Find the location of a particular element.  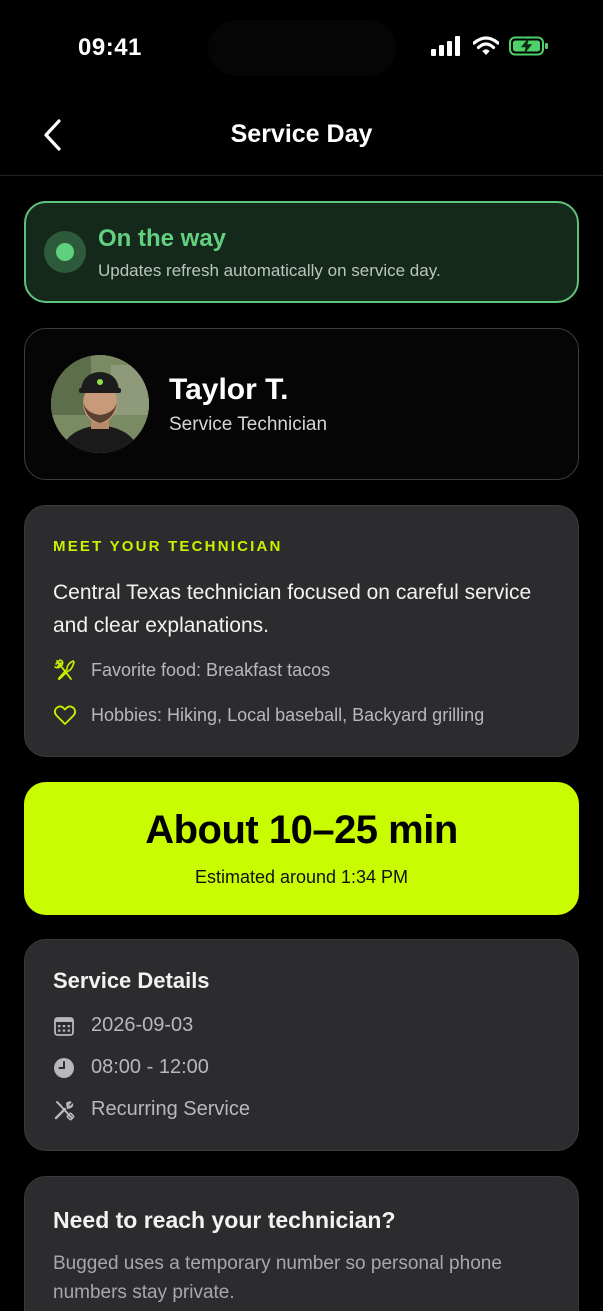

fork-knife-icon is located at coordinates (64, 669).